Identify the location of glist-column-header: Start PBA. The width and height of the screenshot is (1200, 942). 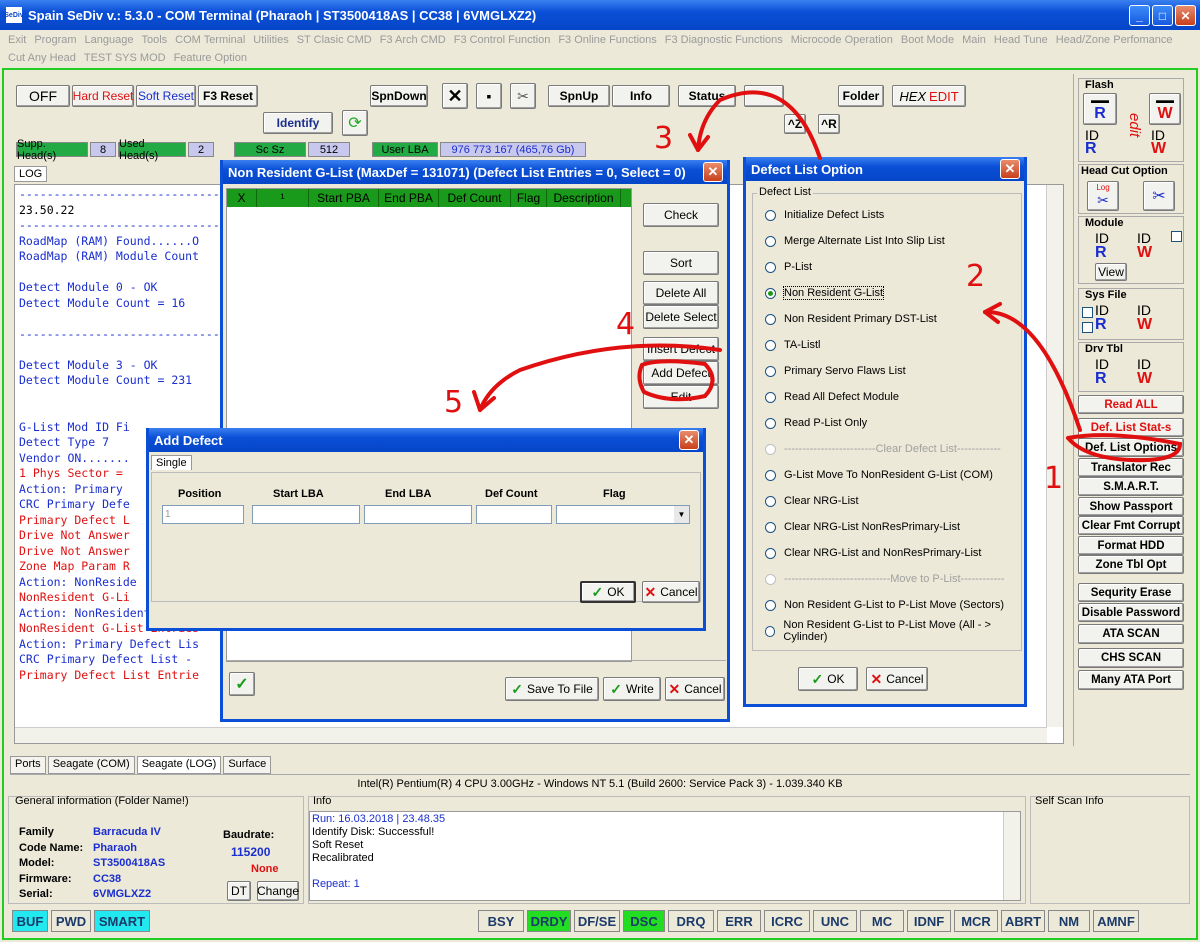
(344, 198).